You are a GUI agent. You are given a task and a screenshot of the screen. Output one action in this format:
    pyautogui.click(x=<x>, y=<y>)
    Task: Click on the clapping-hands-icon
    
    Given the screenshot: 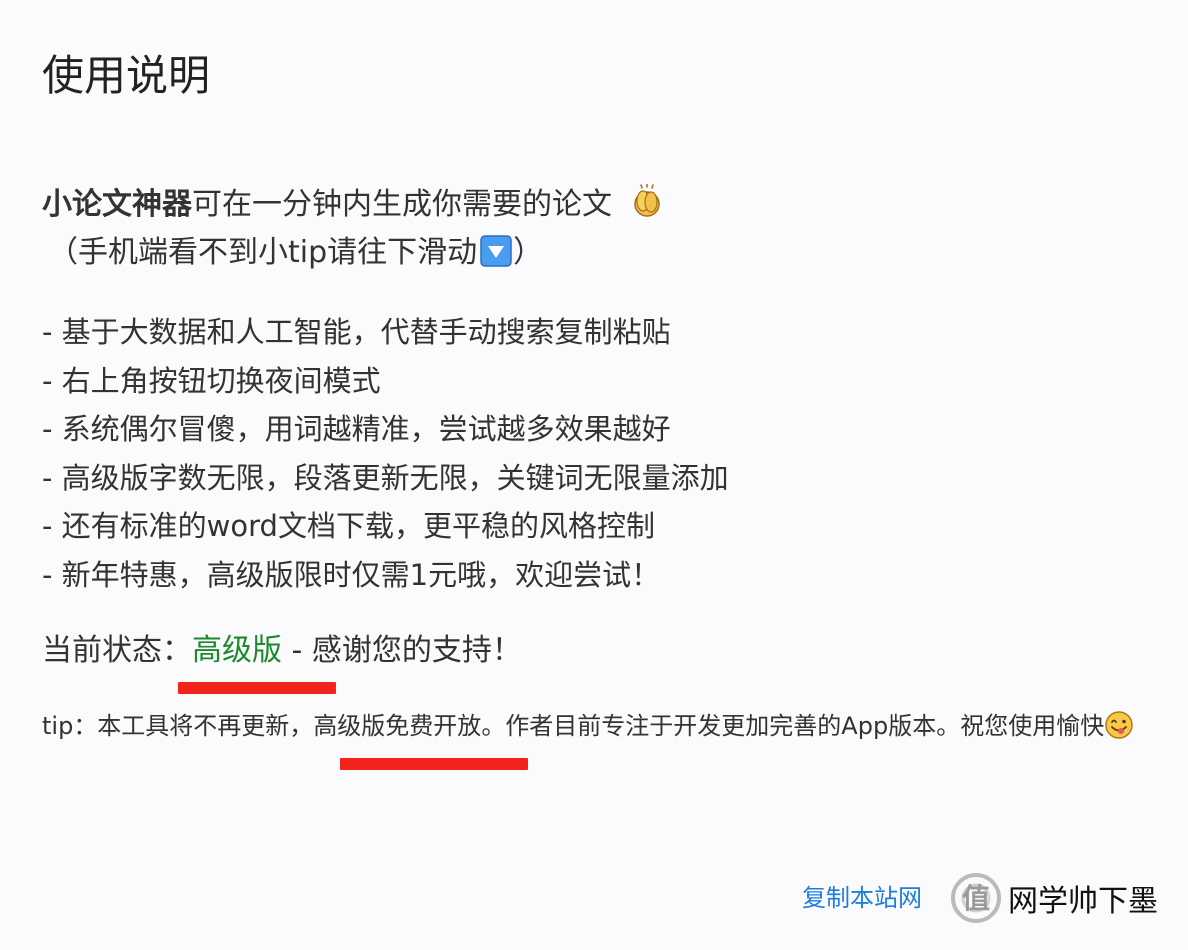 What is the action you would take?
    pyautogui.click(x=646, y=200)
    